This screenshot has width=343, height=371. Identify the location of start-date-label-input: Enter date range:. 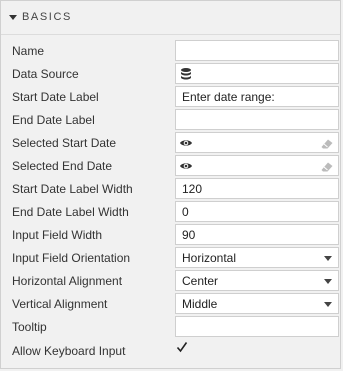
(257, 96).